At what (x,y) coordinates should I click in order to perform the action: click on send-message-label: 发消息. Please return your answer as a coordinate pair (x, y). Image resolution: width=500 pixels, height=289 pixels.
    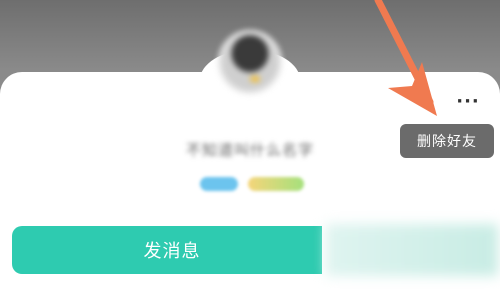
    Looking at the image, I should click on (172, 251).